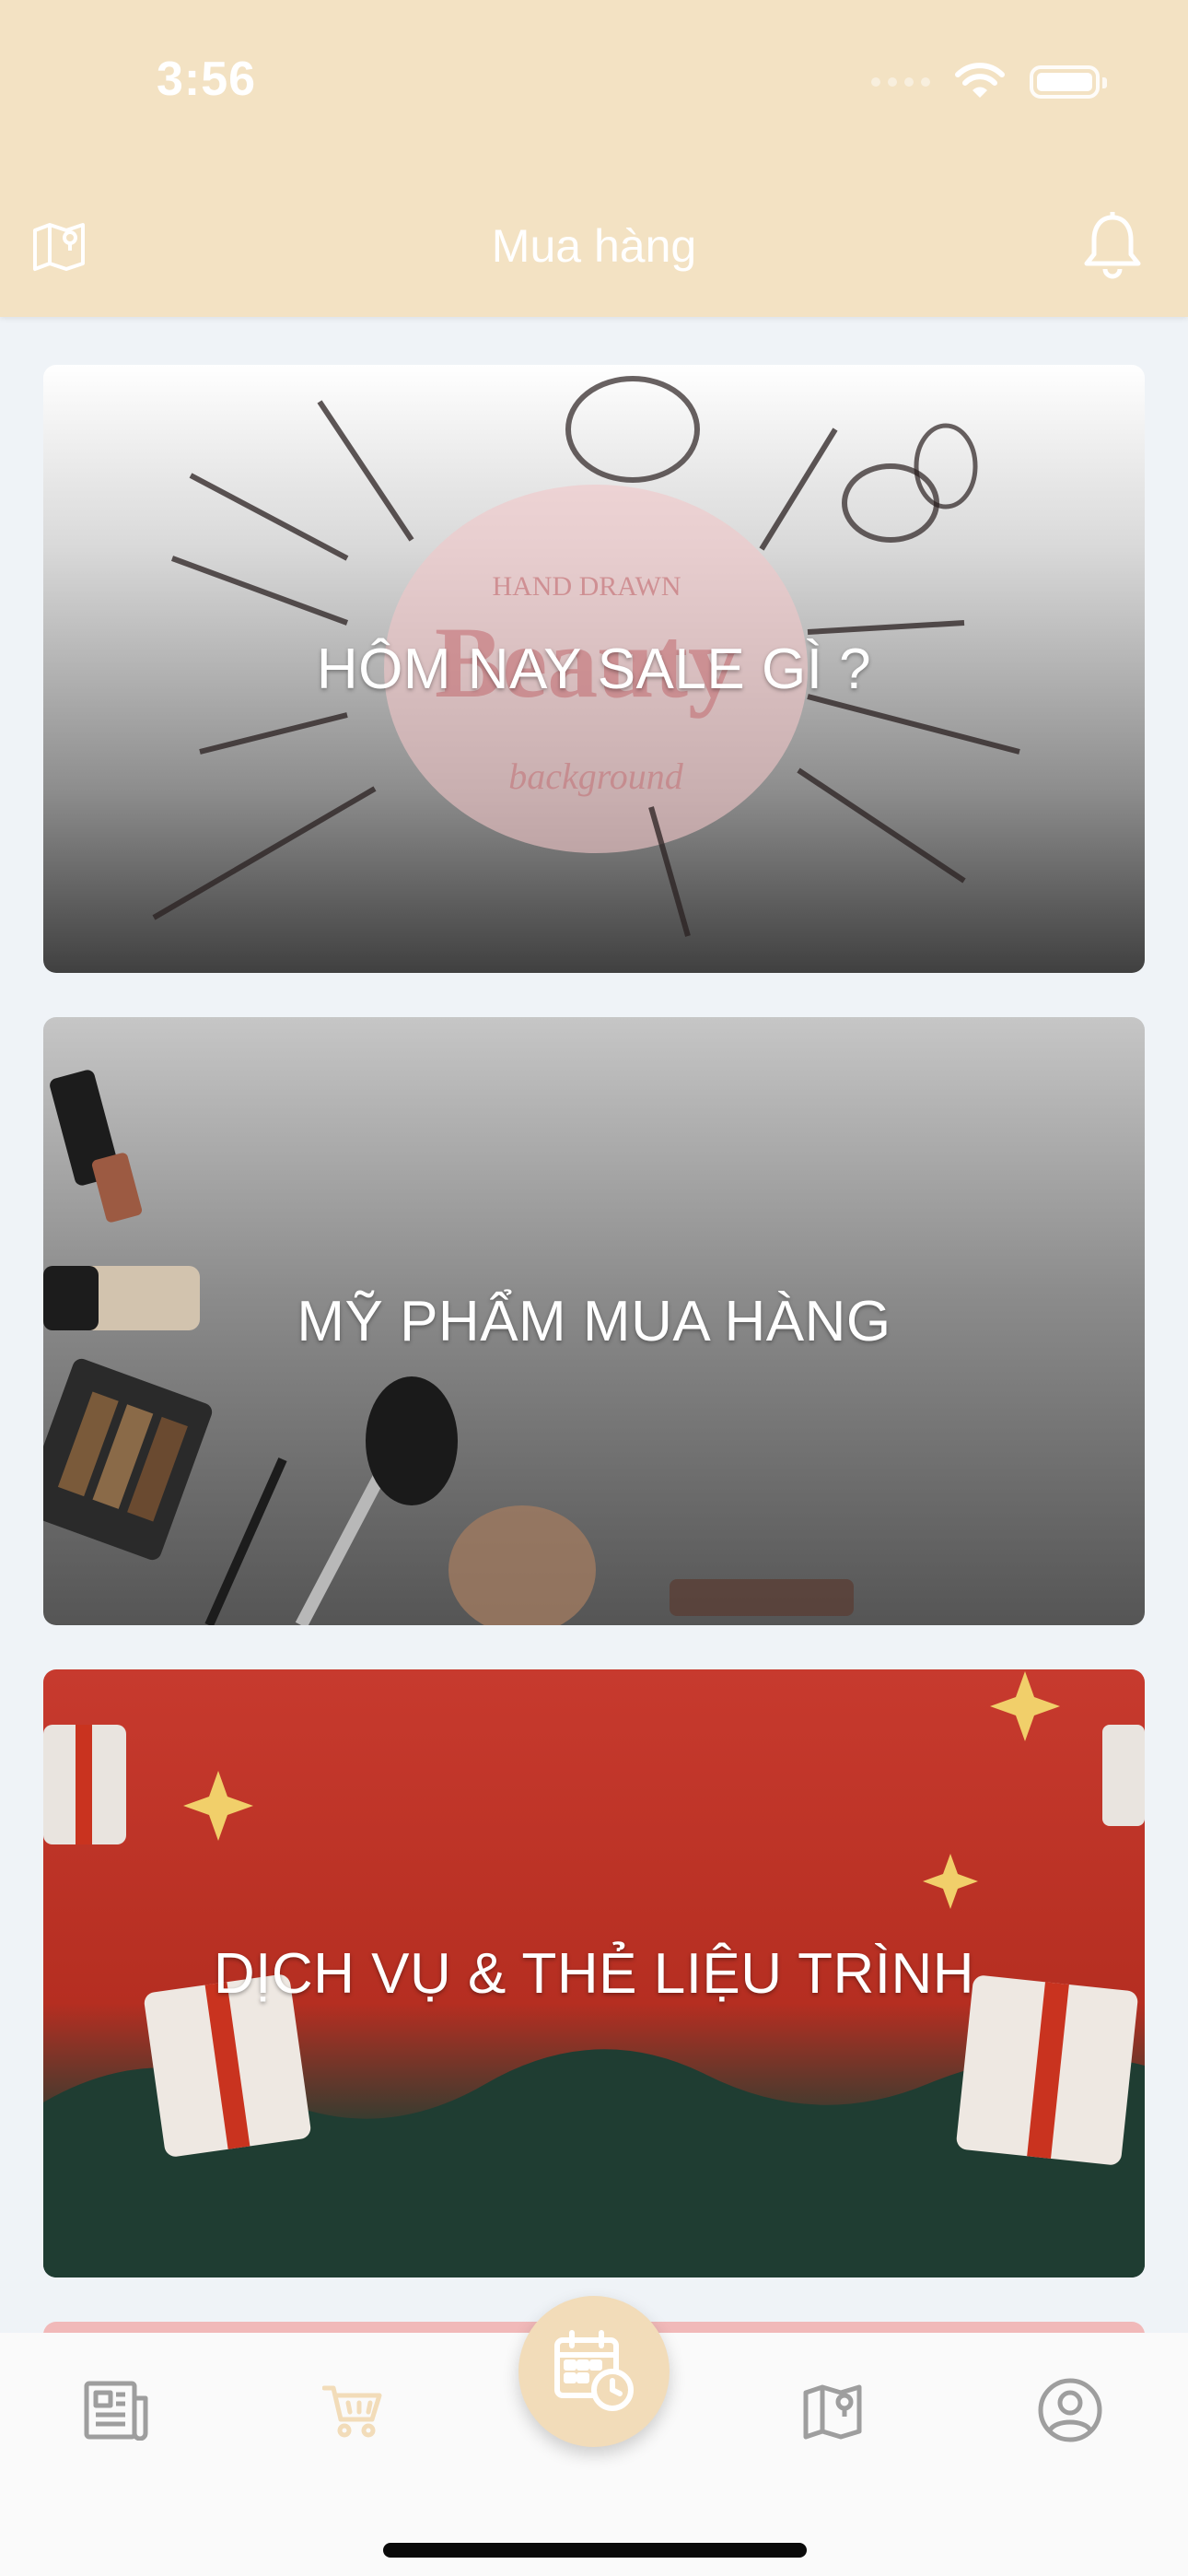 The height and width of the screenshot is (2576, 1188). I want to click on tab-news, so click(116, 2410).